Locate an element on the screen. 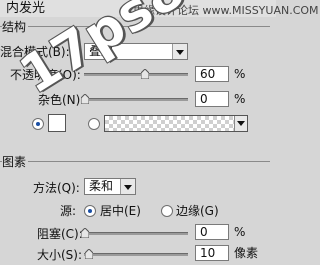 The image size is (320, 265). noise-slider-track is located at coordinates (136, 99).